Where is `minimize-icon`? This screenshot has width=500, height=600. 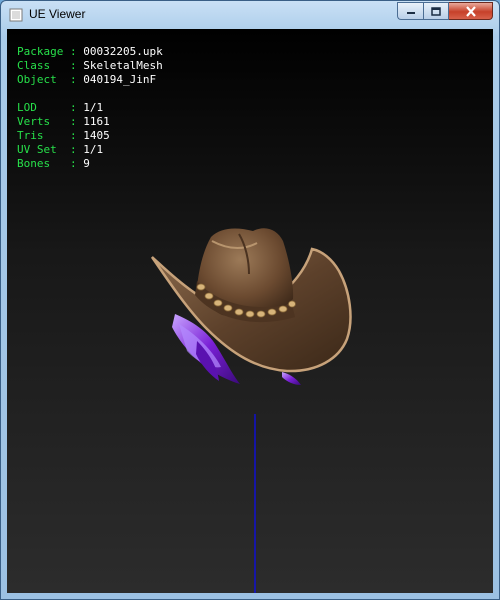 minimize-icon is located at coordinates (410, 13).